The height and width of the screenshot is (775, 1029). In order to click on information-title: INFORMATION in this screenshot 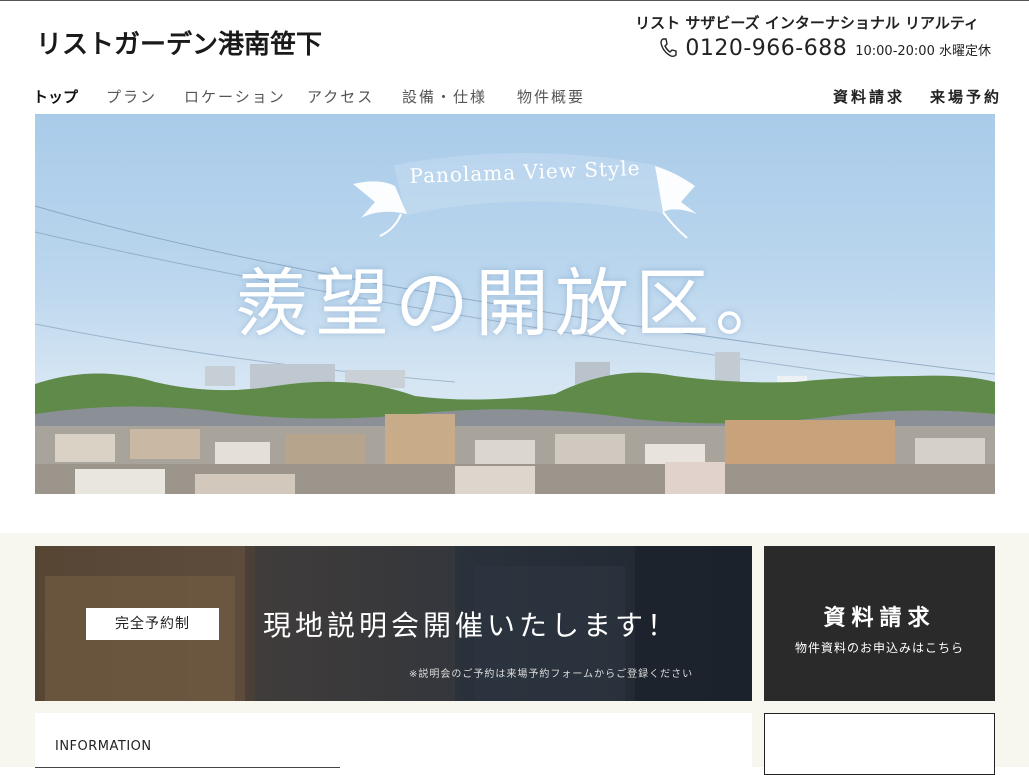, I will do `click(103, 746)`.